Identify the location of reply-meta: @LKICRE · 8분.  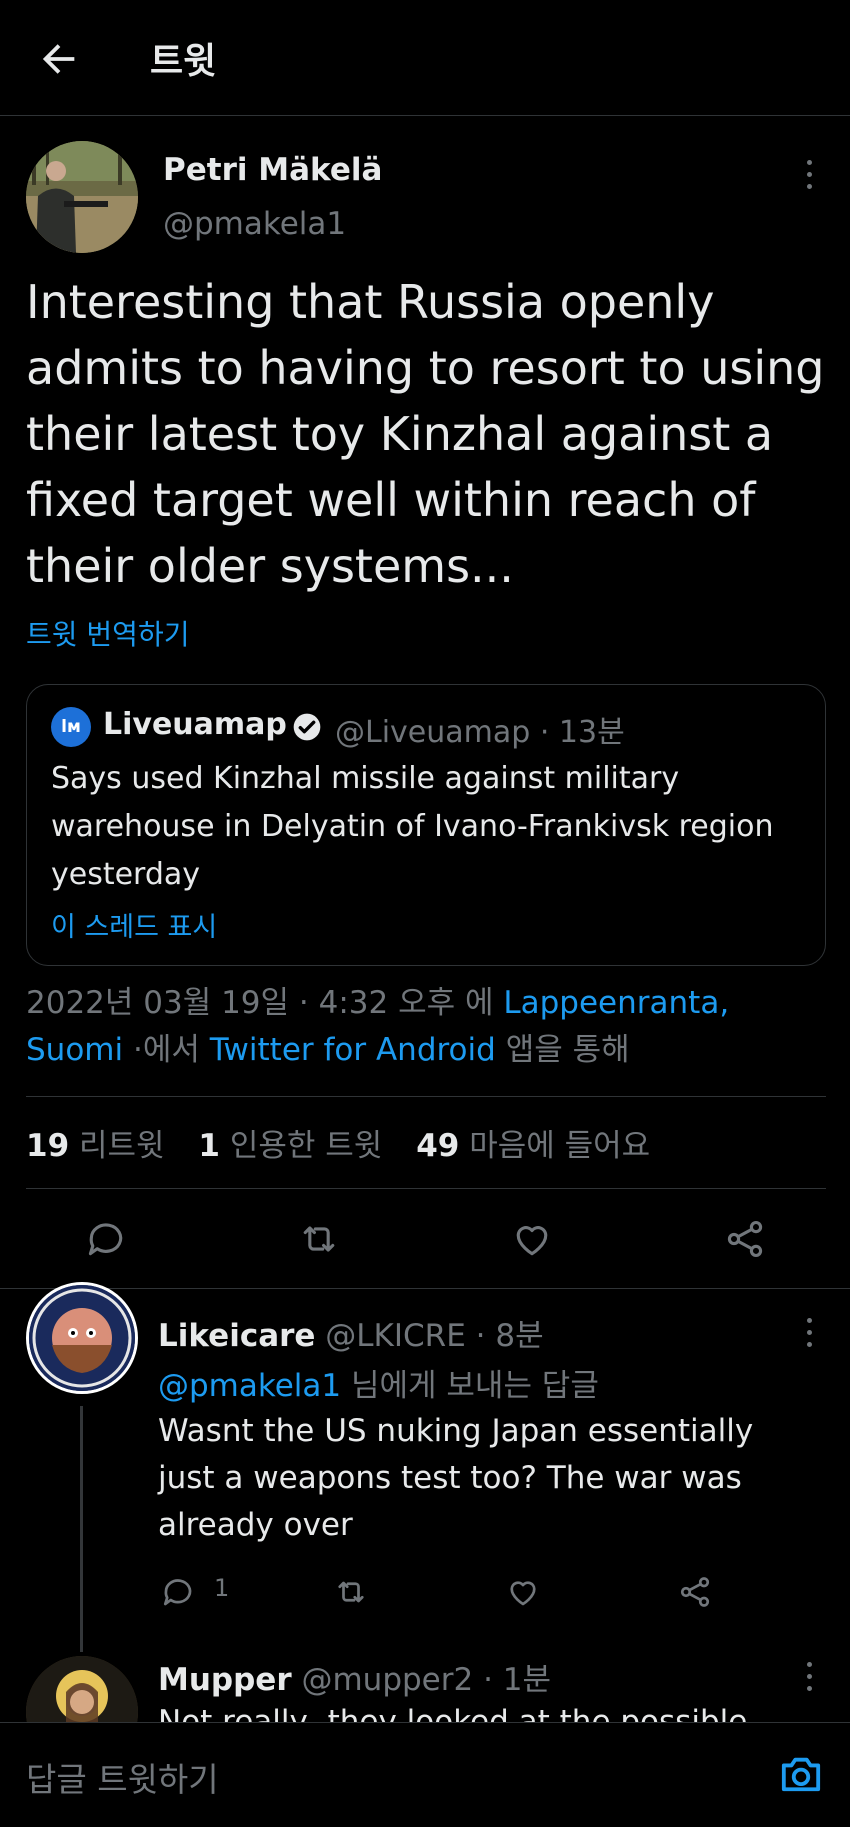
(434, 1336).